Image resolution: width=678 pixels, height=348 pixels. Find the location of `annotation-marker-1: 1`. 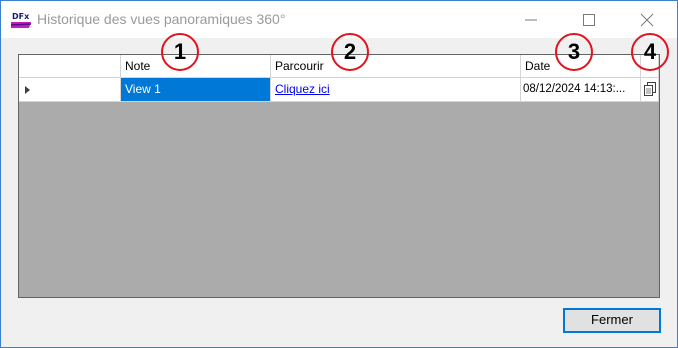

annotation-marker-1: 1 is located at coordinates (180, 52).